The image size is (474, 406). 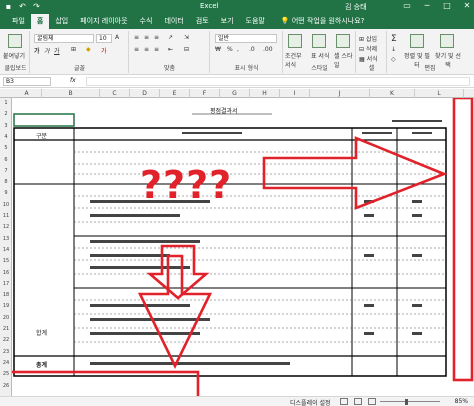 What do you see at coordinates (156, 37) in the screenshot?
I see `align-bottom-icon: ≡` at bounding box center [156, 37].